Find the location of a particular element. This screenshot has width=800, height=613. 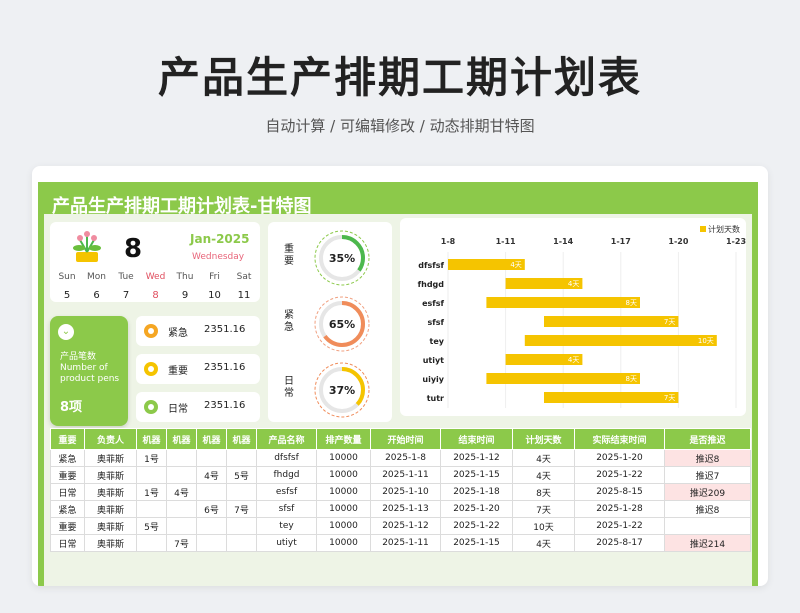

table-cell: 10天 is located at coordinates (543, 526).